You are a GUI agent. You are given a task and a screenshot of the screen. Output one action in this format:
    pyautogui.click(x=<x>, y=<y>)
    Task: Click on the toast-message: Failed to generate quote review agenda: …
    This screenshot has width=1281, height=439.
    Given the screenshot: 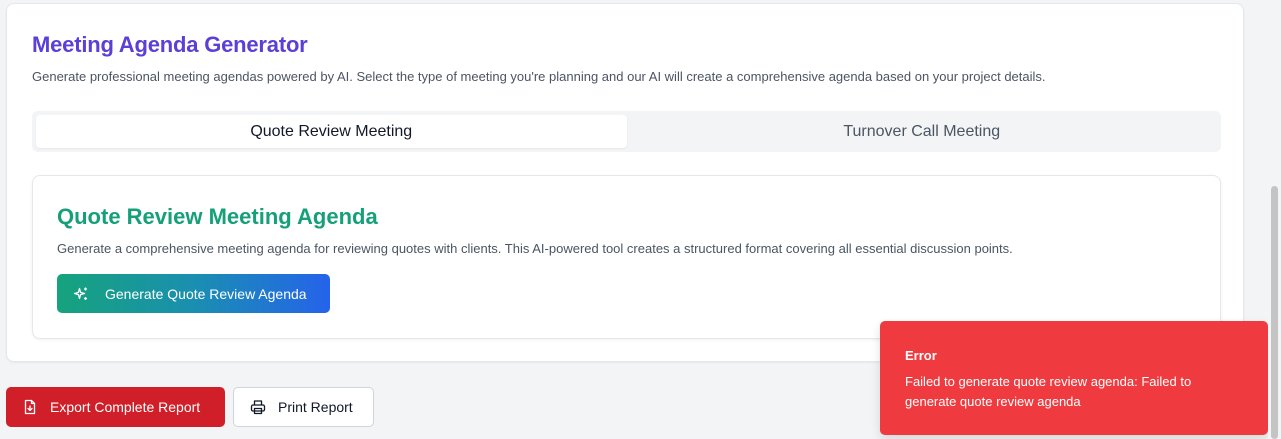 What is the action you would take?
    pyautogui.click(x=1048, y=391)
    